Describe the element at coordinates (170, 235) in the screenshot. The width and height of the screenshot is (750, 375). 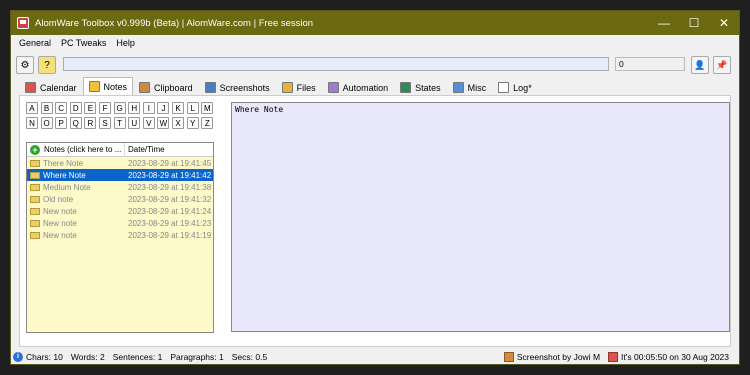
I see `note-date: 2023-08-29 at 19:41:19` at that location.